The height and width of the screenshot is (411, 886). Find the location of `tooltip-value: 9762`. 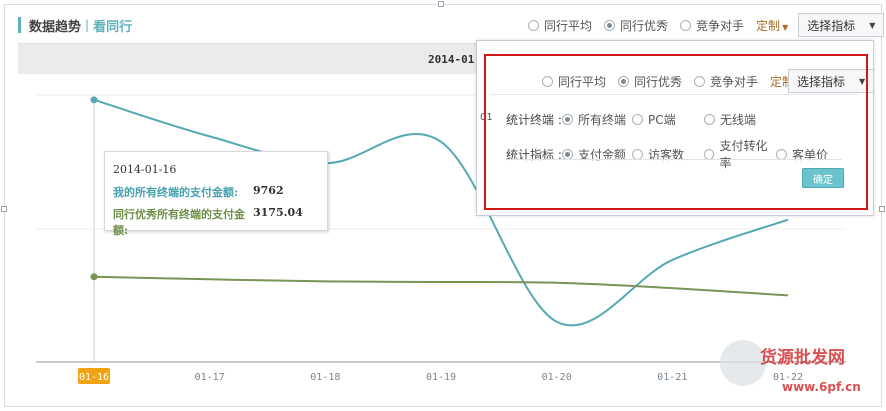

tooltip-value: 9762 is located at coordinates (268, 190).